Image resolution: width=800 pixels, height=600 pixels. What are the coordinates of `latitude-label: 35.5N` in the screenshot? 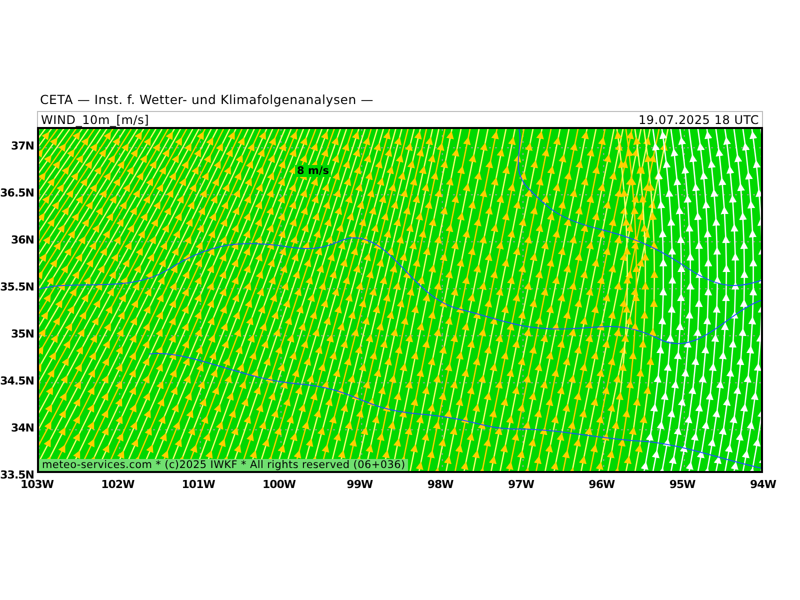 It's located at (17, 287).